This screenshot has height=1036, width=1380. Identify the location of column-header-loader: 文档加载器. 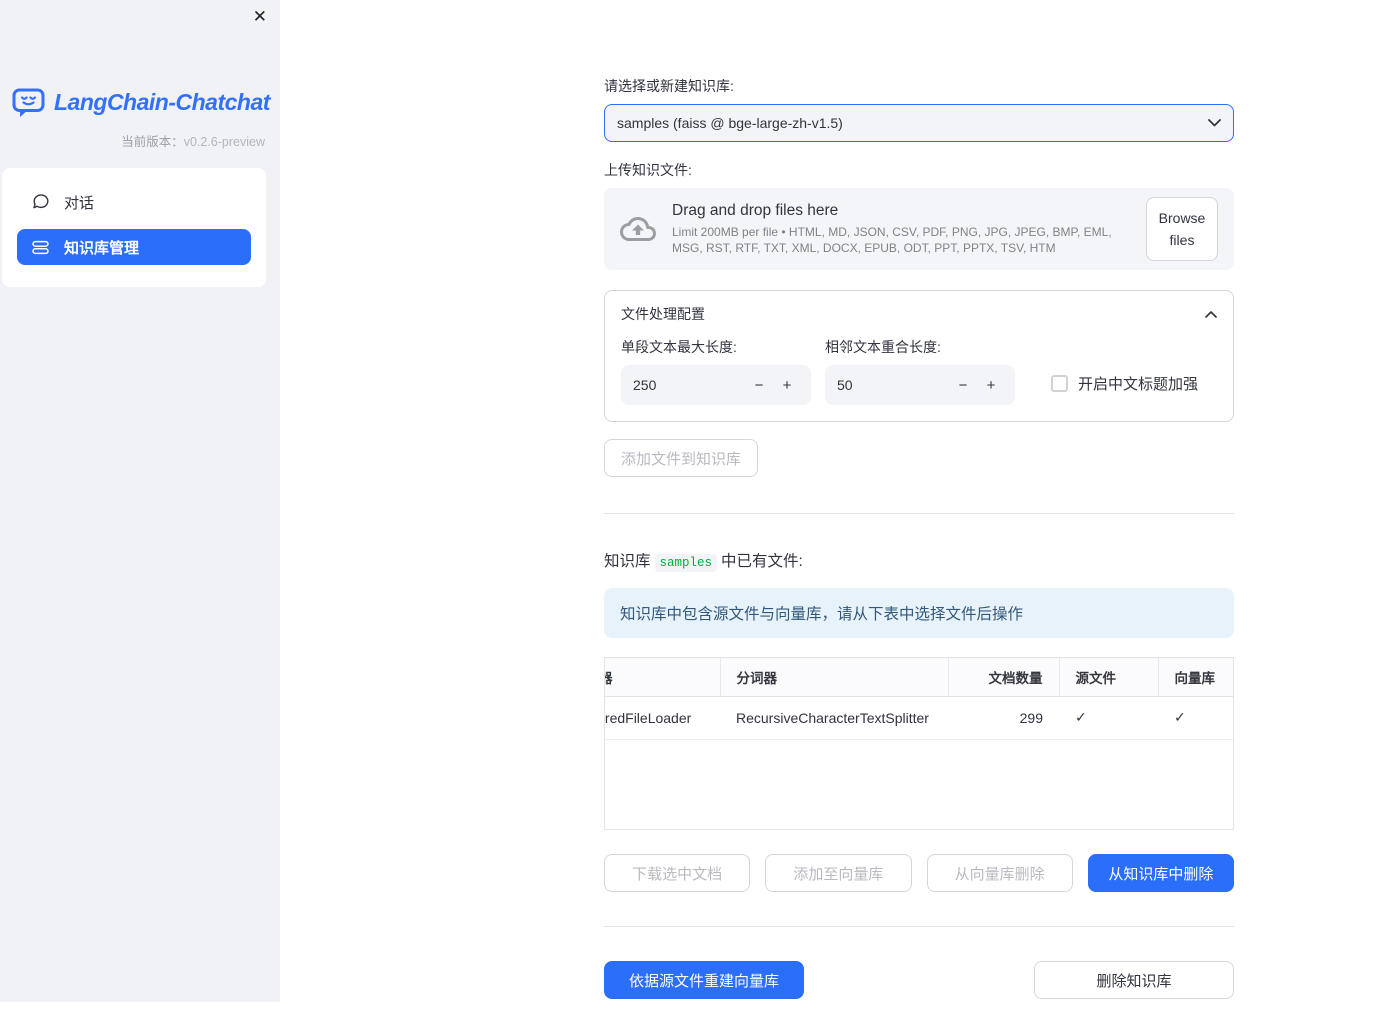
(662, 677).